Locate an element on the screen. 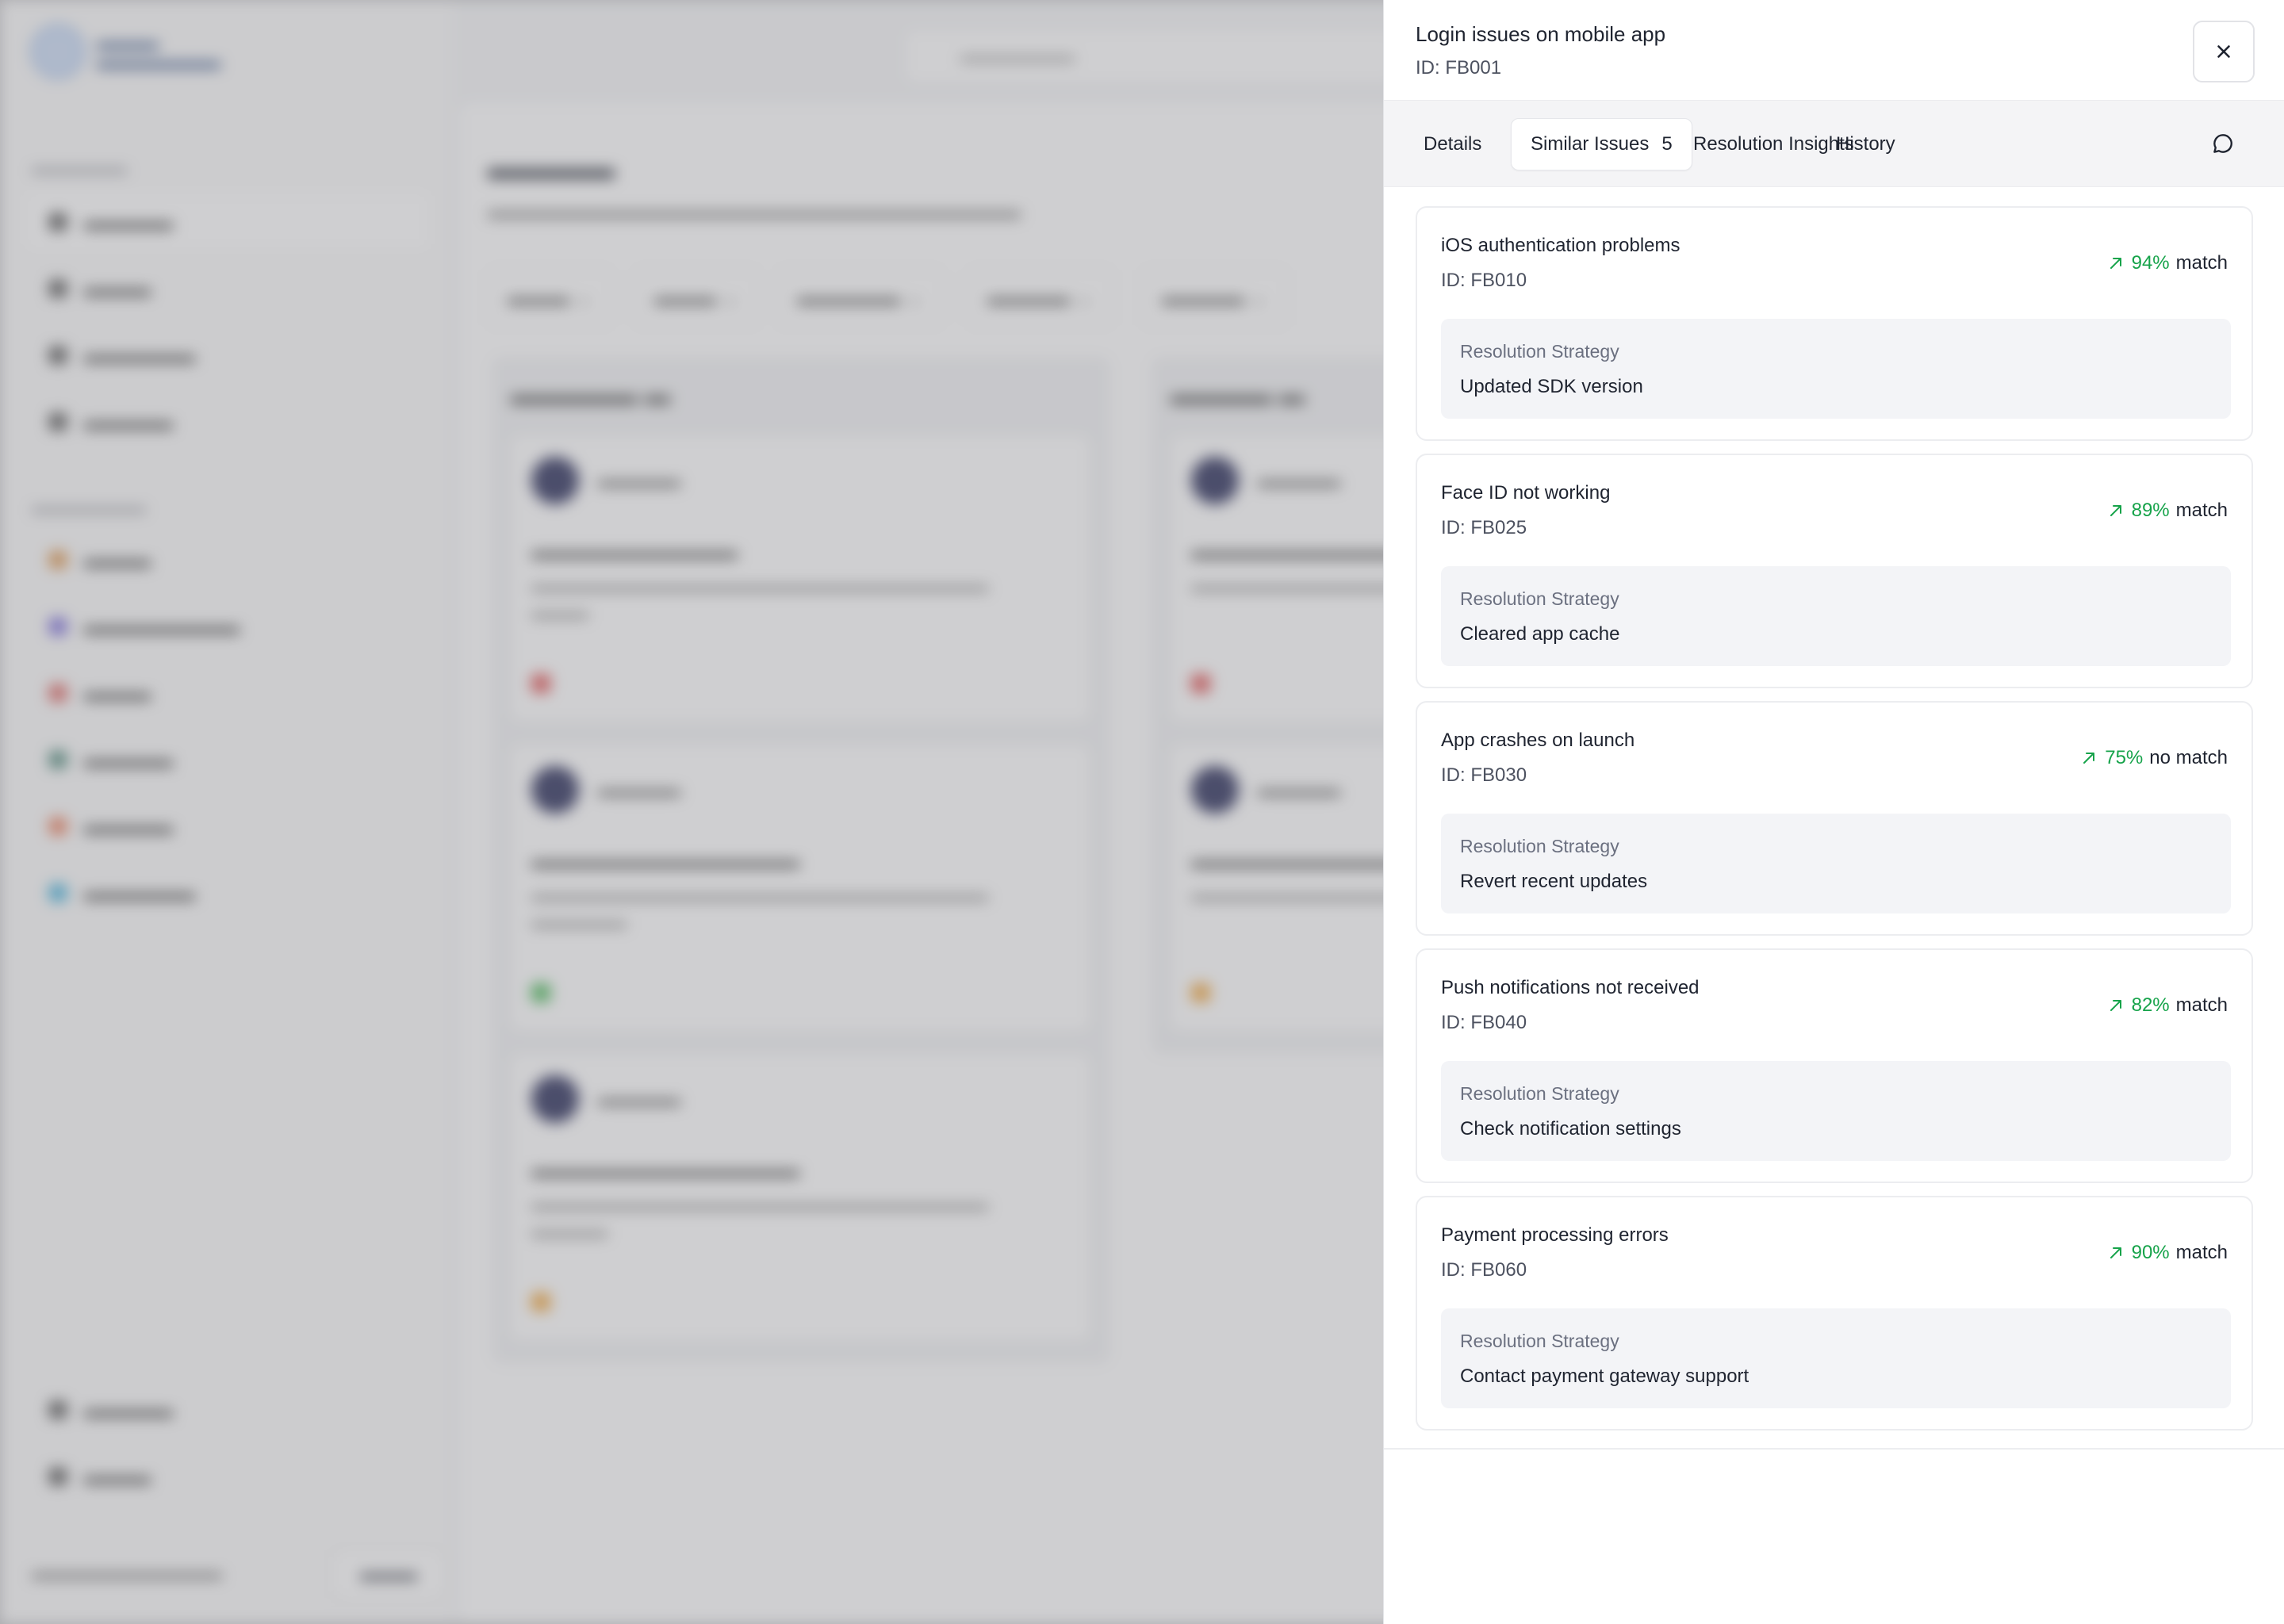 Image resolution: width=2284 pixels, height=1624 pixels. match-percent: 94% is located at coordinates (2150, 263).